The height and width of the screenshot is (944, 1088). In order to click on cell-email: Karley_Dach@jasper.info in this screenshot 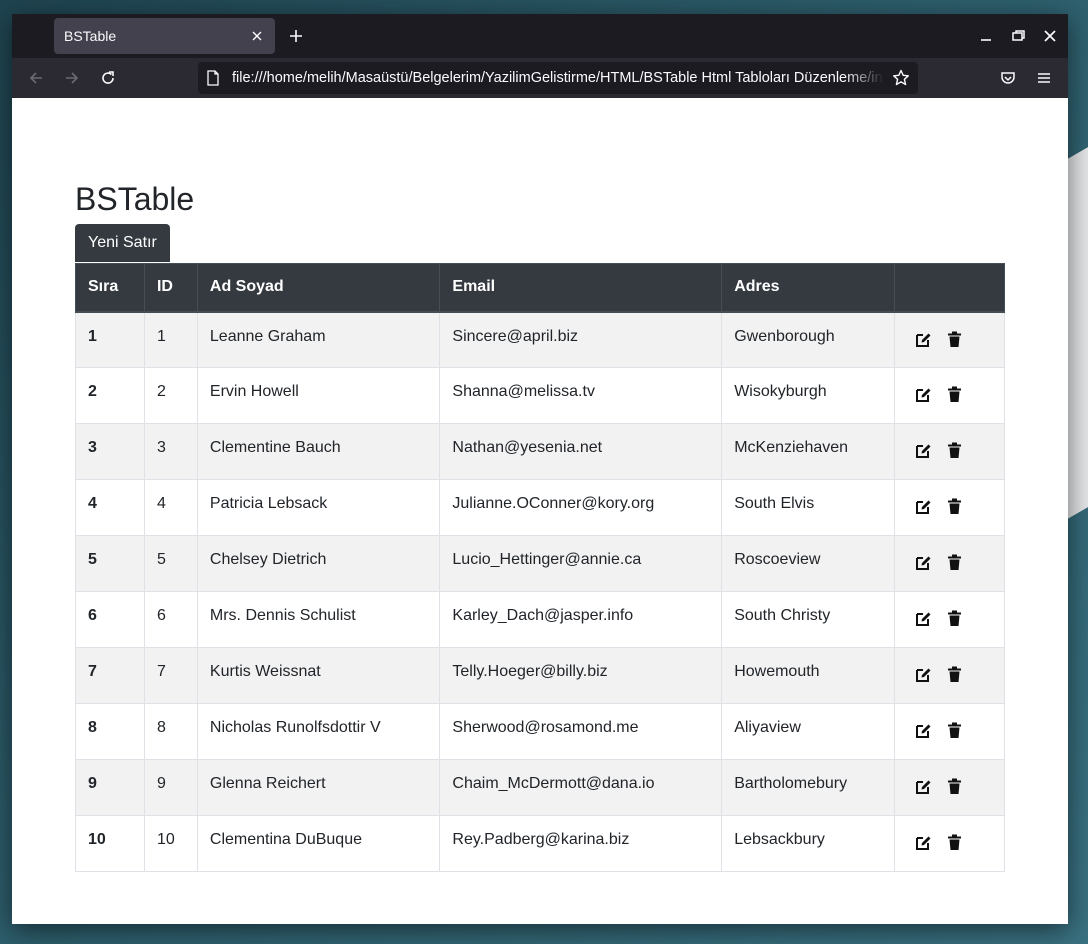, I will do `click(581, 619)`.